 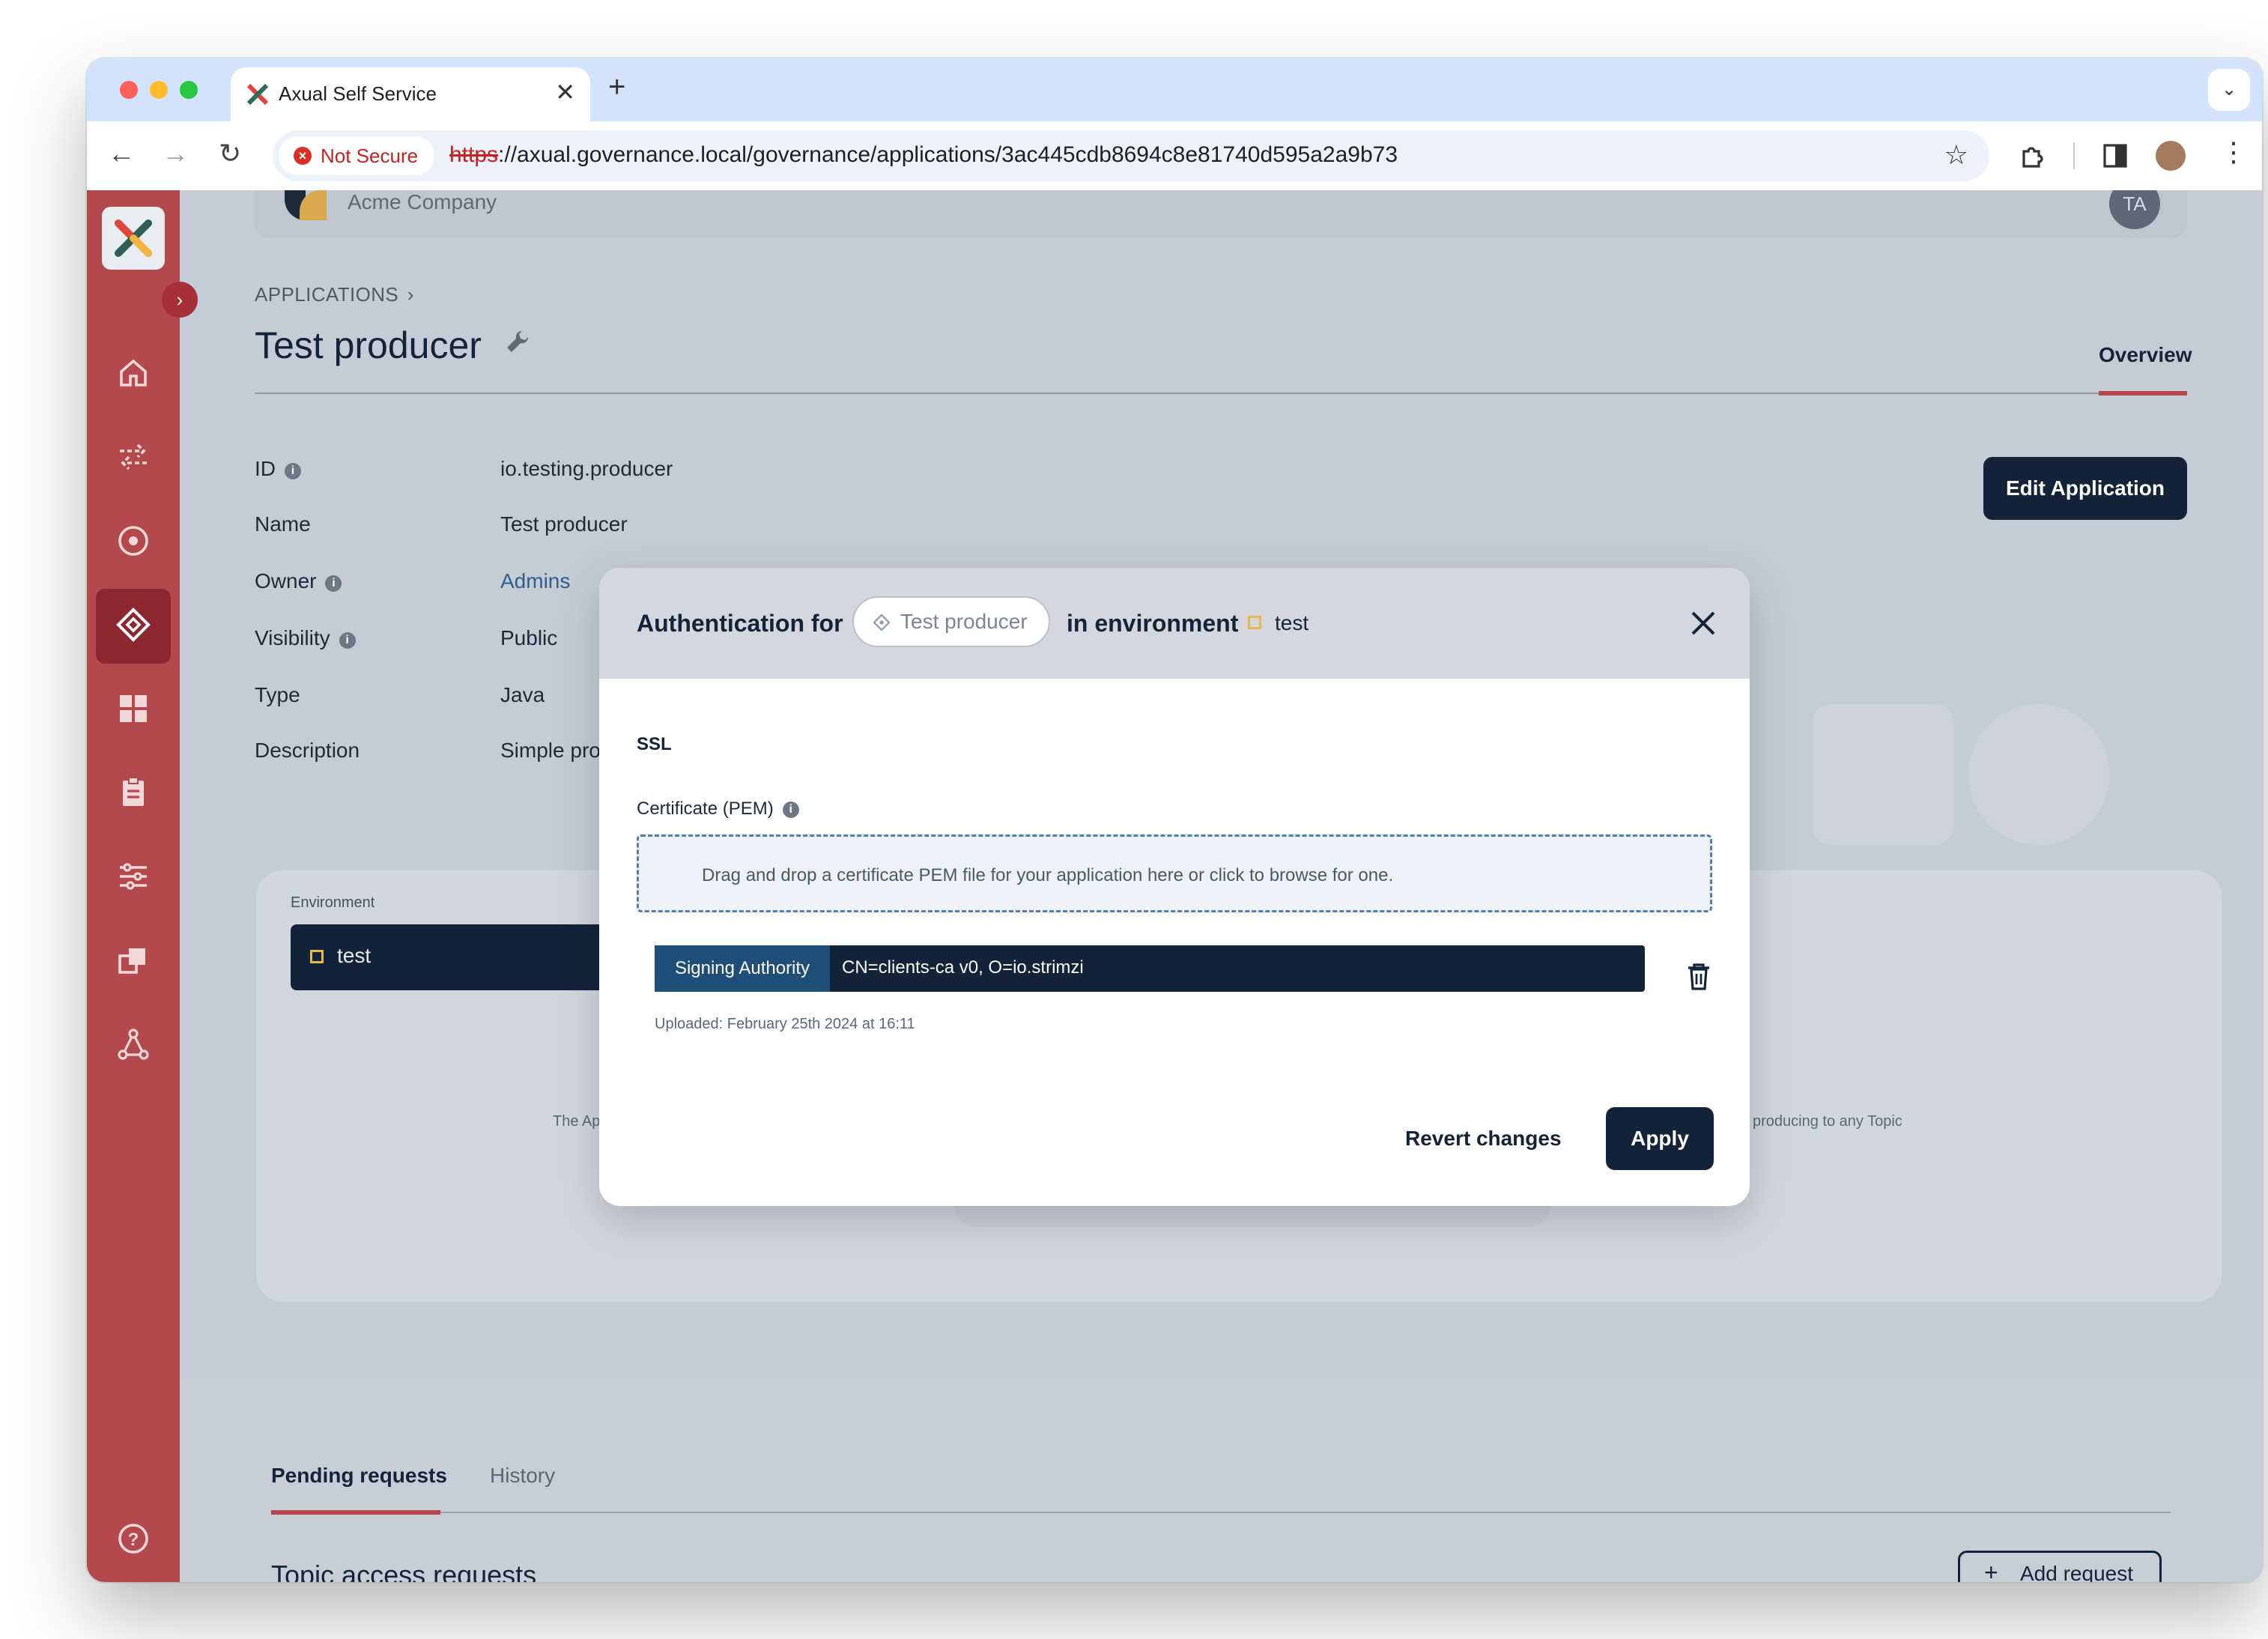 I want to click on back-icon: ←, so click(x=121, y=153).